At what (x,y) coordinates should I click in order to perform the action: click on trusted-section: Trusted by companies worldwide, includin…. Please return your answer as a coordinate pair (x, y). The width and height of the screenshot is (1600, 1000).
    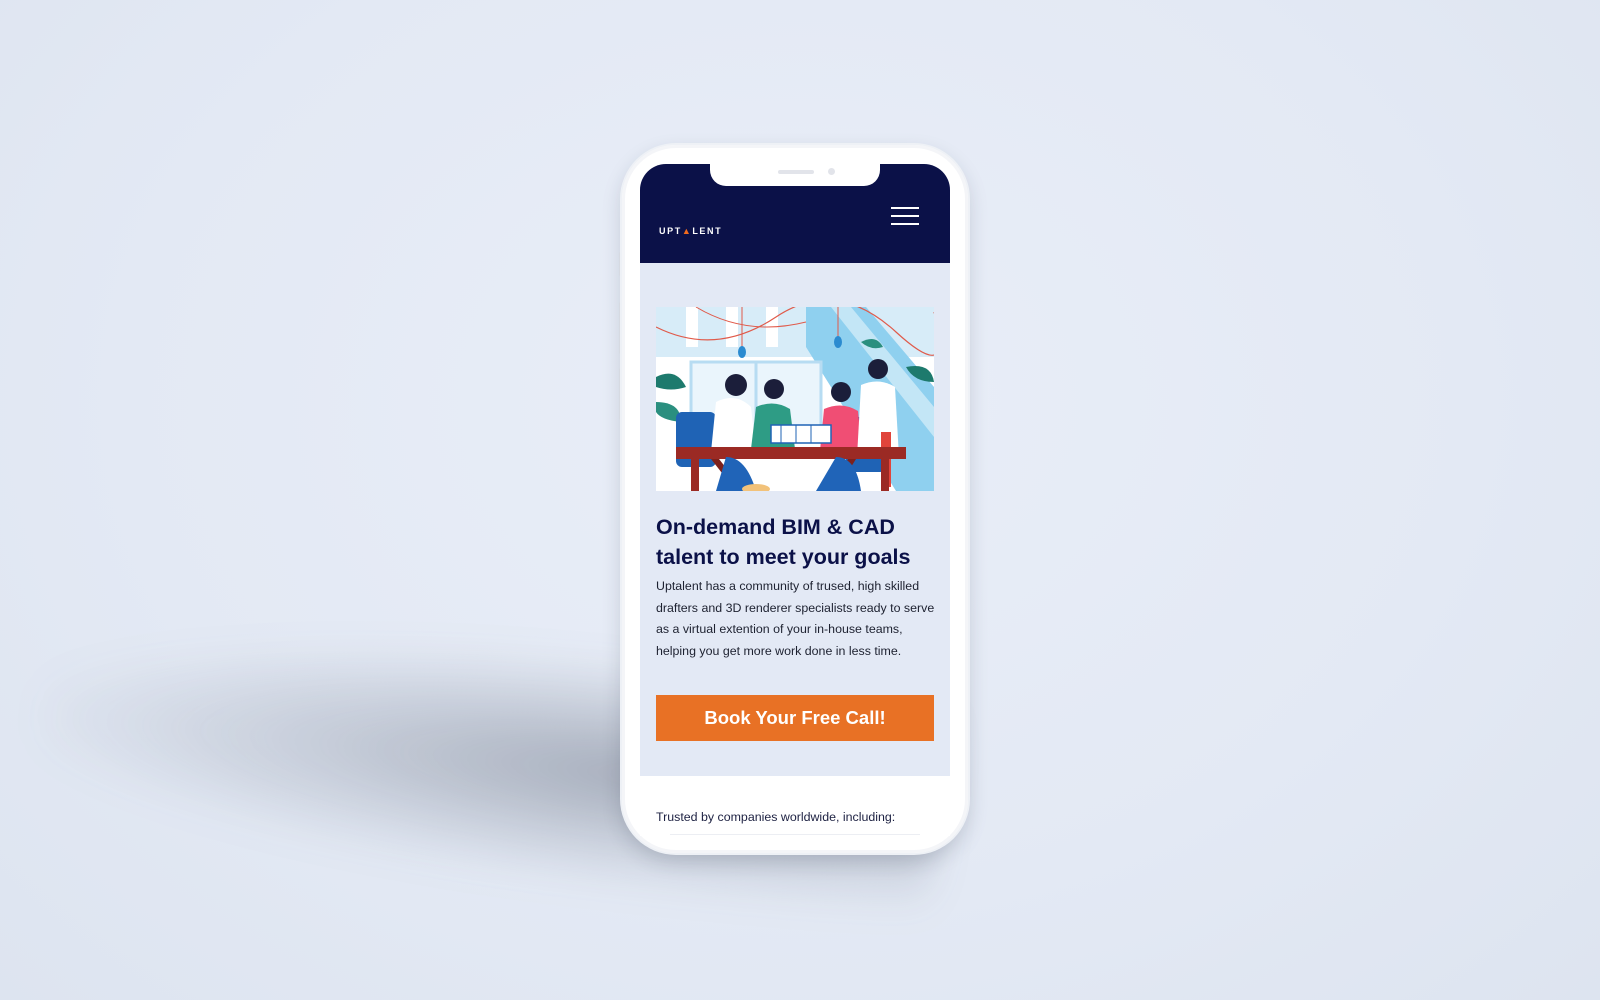
    Looking at the image, I should click on (795, 806).